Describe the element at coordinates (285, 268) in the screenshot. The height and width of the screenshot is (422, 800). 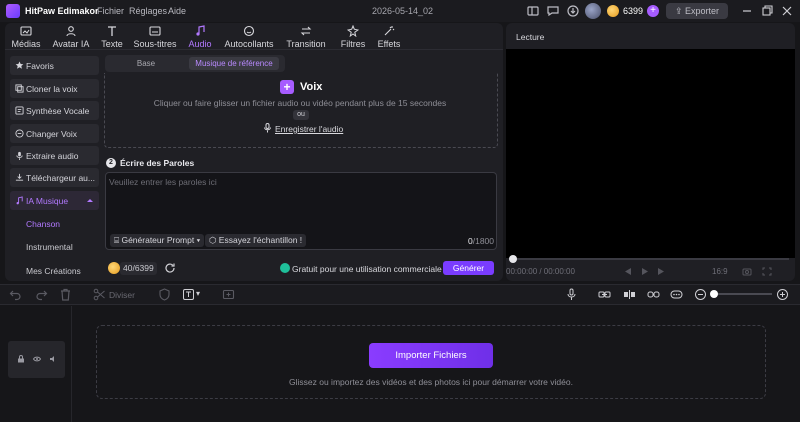
I see `commercial-check-icon` at that location.